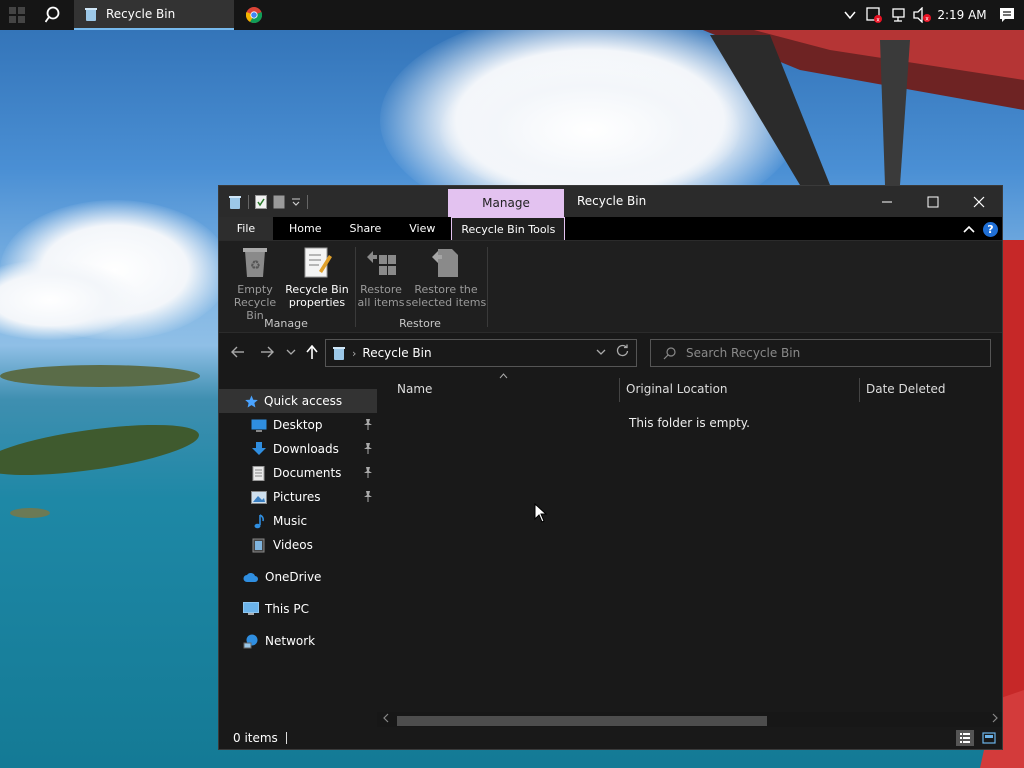 The height and width of the screenshot is (768, 1024). Describe the element at coordinates (508, 228) in the screenshot. I see `tab-recycle-bin-tools: Recycle Bin Tools` at that location.